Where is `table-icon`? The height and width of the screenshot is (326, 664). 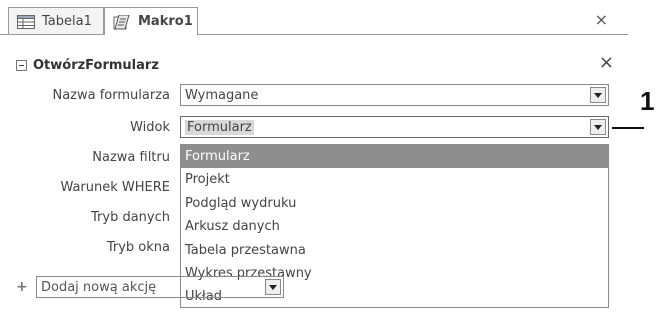 table-icon is located at coordinates (26, 21).